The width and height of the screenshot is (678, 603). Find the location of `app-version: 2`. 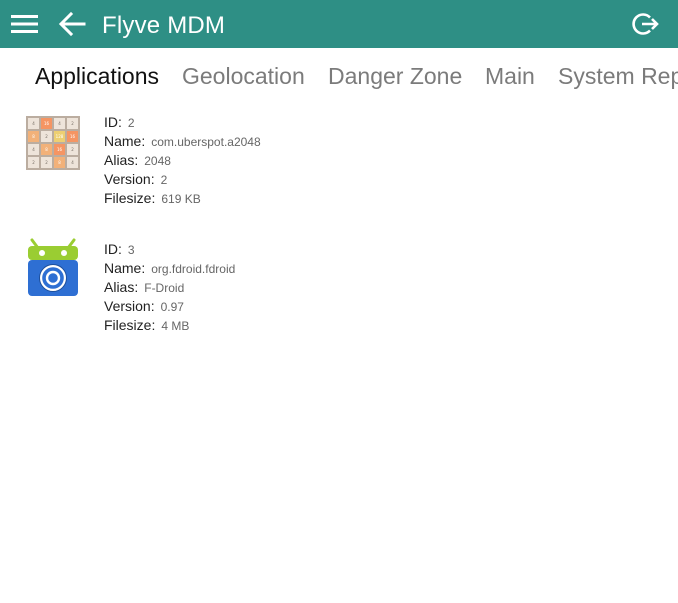

app-version: 2 is located at coordinates (164, 180).